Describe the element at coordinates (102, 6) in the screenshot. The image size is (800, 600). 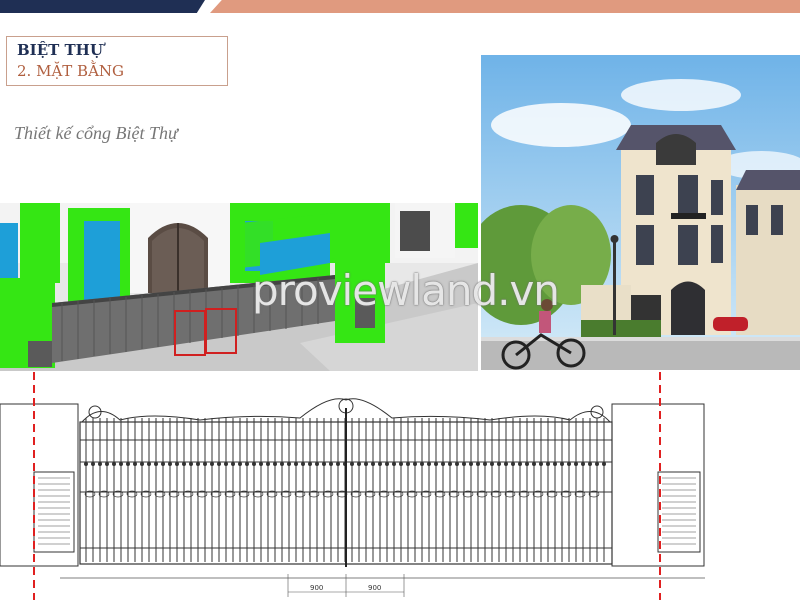
I see `top-bar-navy` at that location.